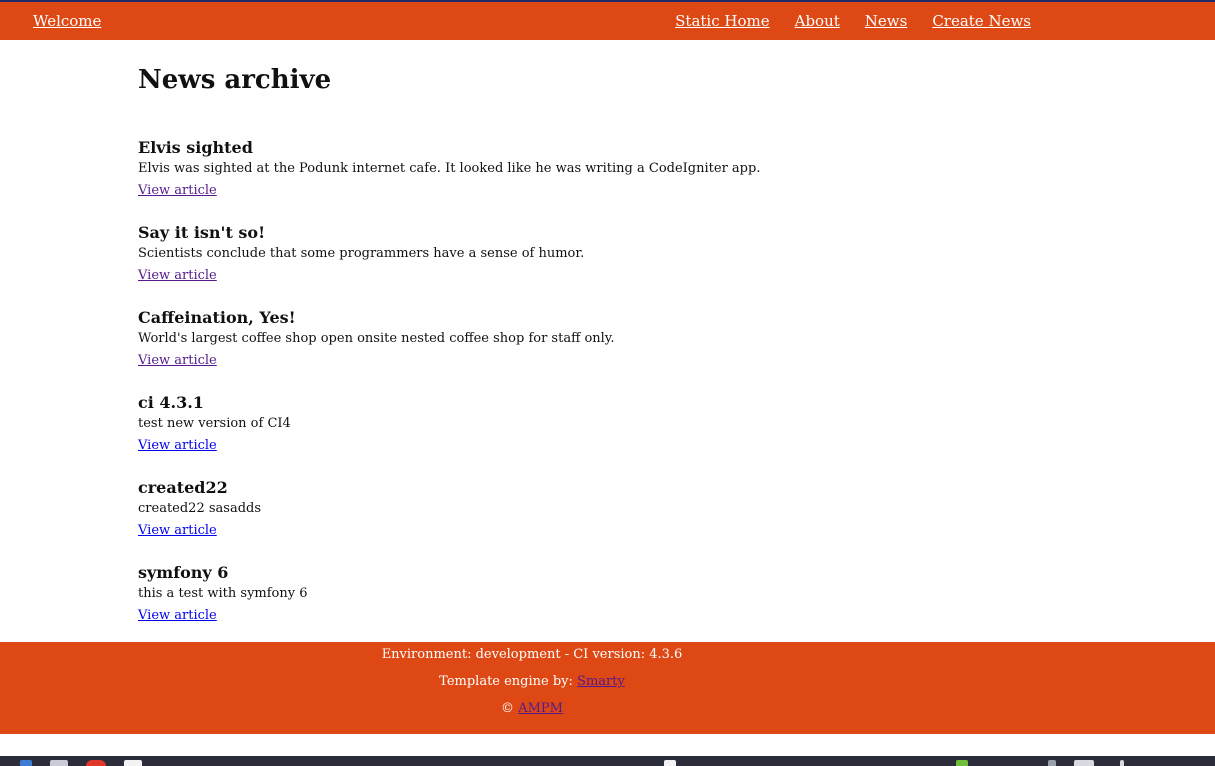 Image resolution: width=1215 pixels, height=766 pixels. Describe the element at coordinates (588, 520) in the screenshot. I see `news-item: created22 created22 sasadds View article` at that location.